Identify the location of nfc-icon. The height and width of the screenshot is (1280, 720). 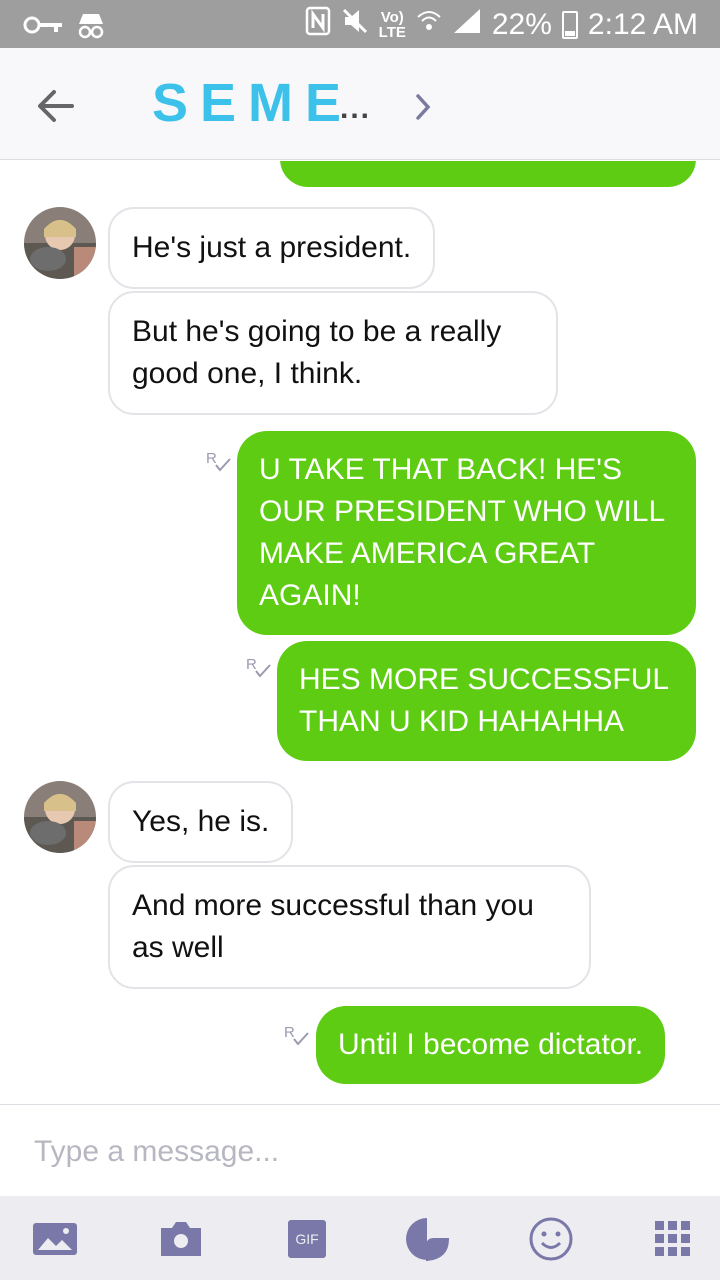
(318, 25).